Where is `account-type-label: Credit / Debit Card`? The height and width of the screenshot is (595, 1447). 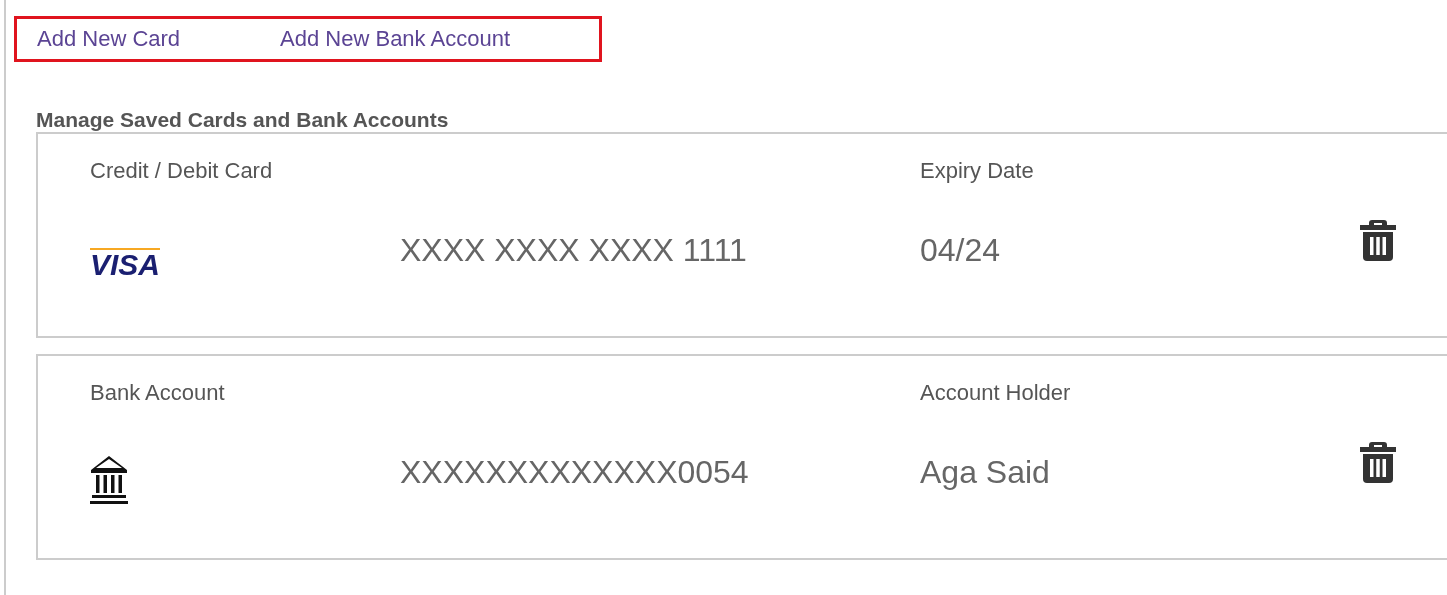
account-type-label: Credit / Debit Card is located at coordinates (182, 171).